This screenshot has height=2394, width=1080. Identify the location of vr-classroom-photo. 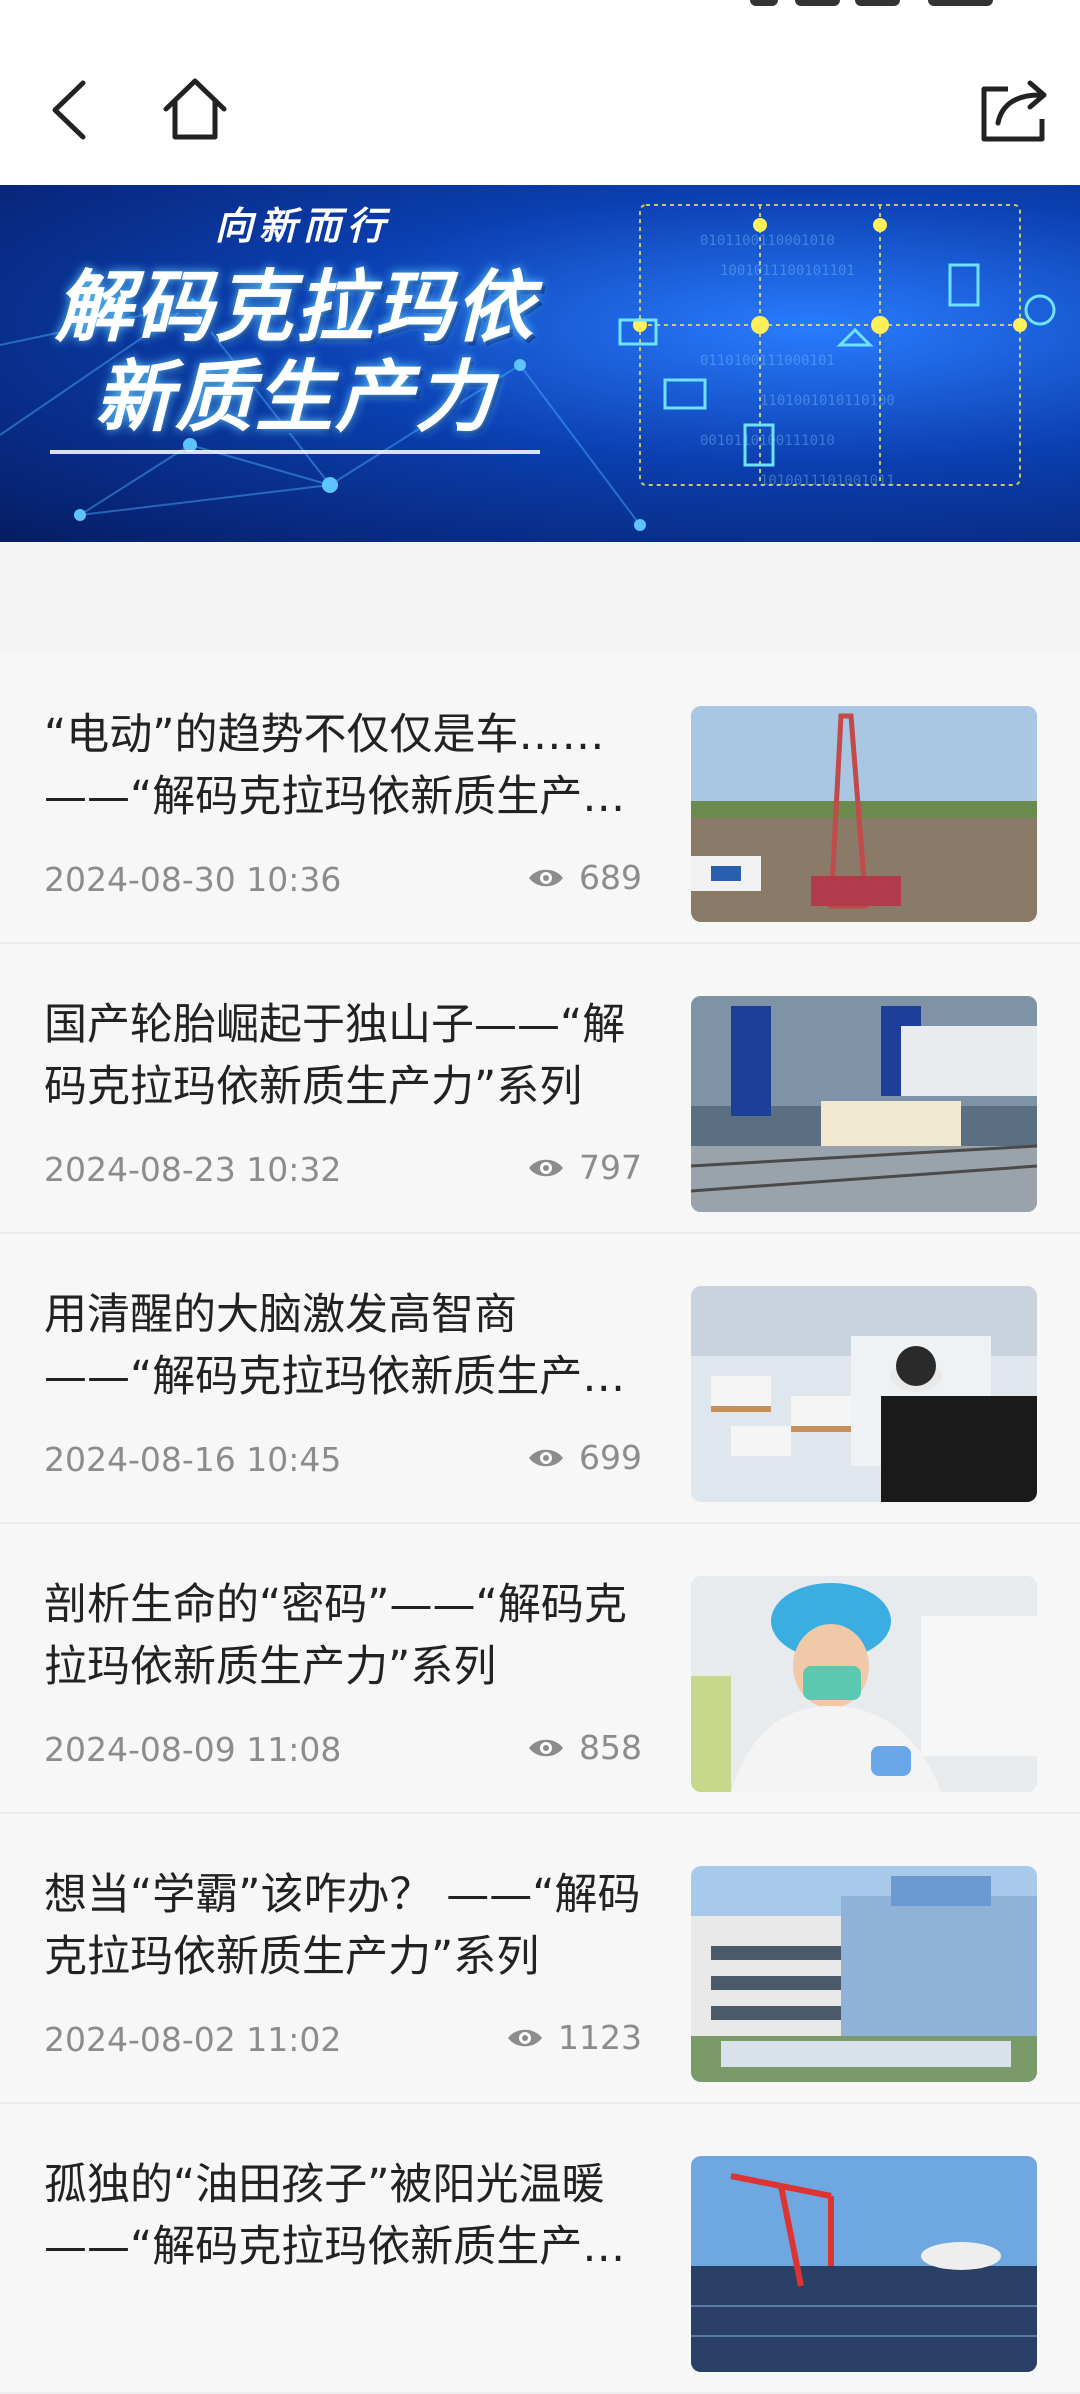
(864, 1394).